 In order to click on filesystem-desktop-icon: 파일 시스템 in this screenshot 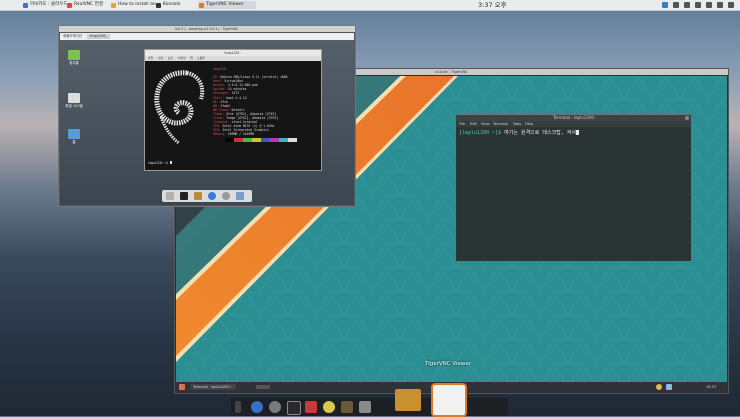, I will do `click(74, 101)`.